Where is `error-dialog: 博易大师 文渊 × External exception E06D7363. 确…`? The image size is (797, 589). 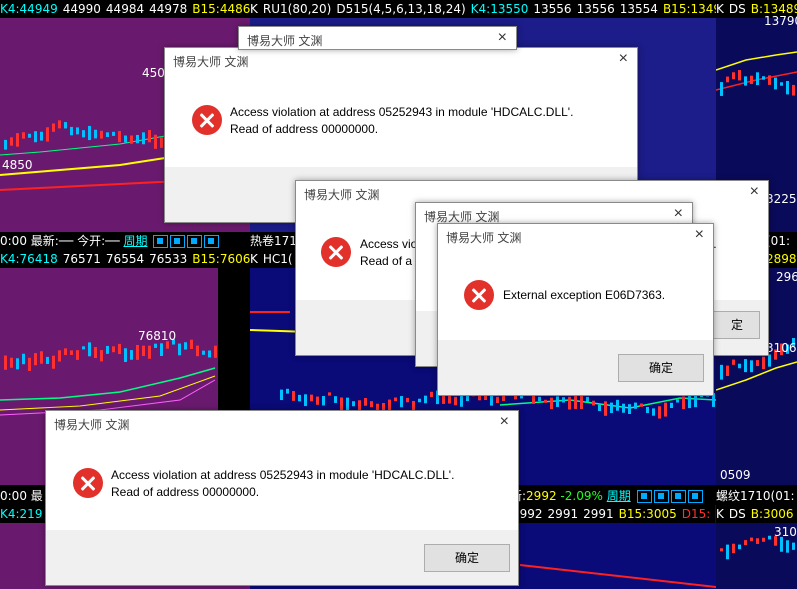
error-dialog: 博易大师 文渊 × External exception E06D7363. 确… is located at coordinates (575, 309).